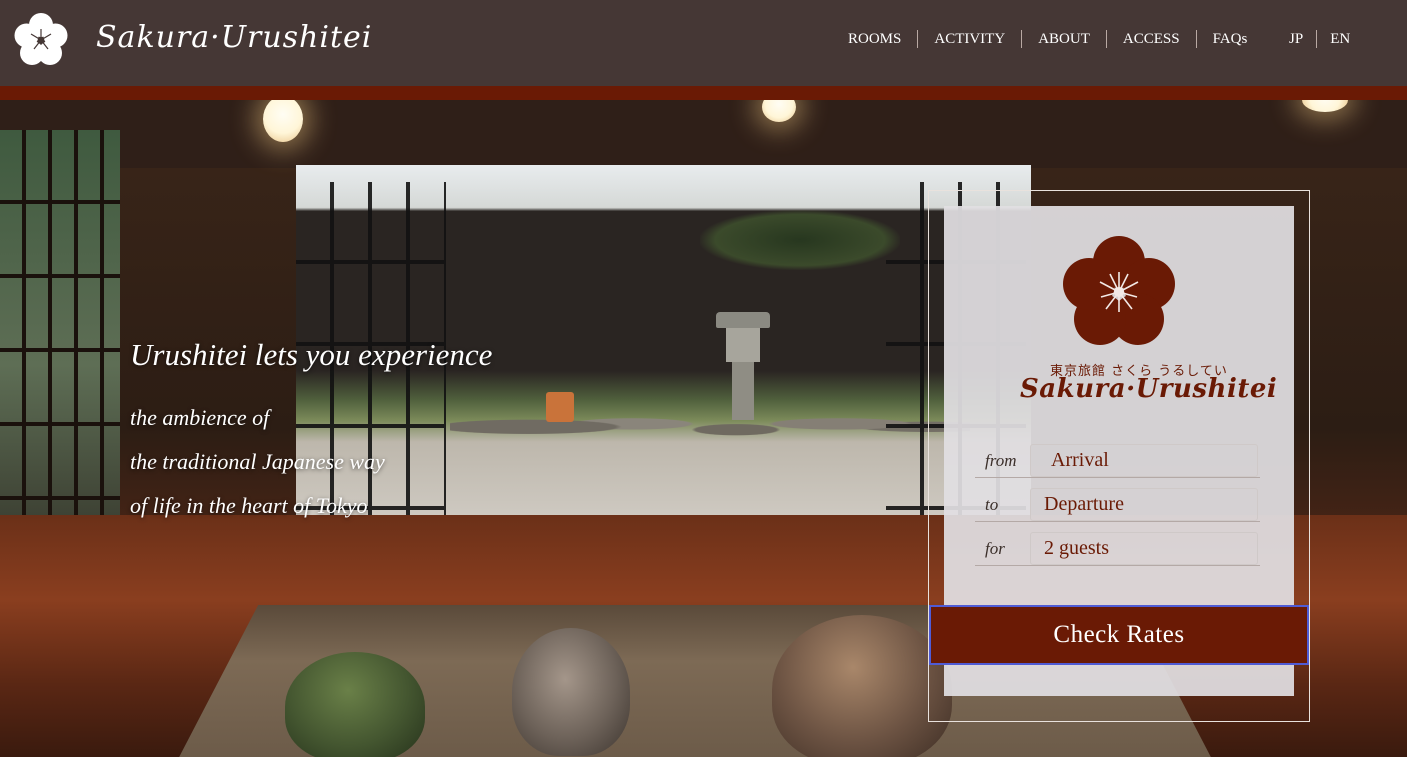  I want to click on language-switcher: JP EN, so click(1319, 39).